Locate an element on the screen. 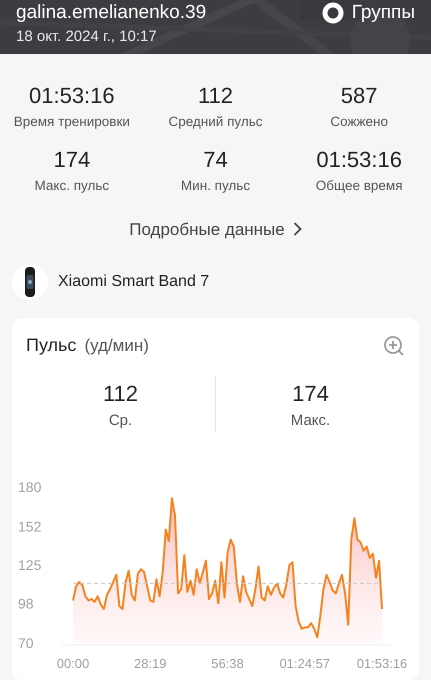 The height and width of the screenshot is (680, 431). summary-value: 174 is located at coordinates (310, 394).